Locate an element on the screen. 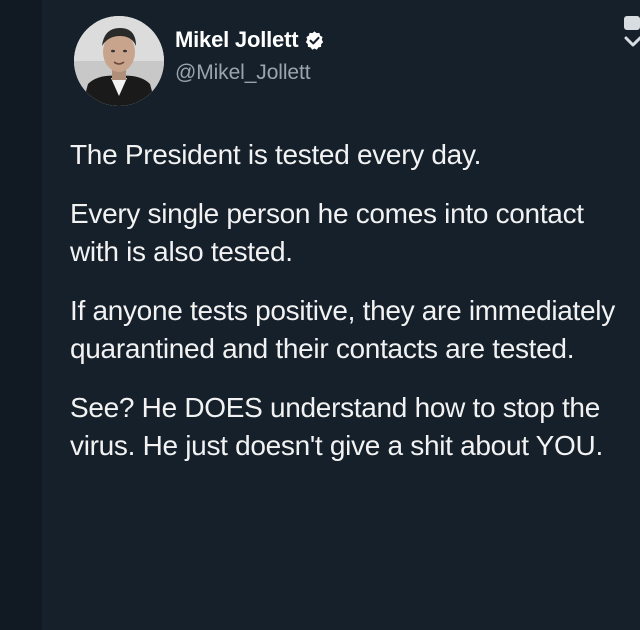  user-handle: @Mikel_Jollett is located at coordinates (243, 73).